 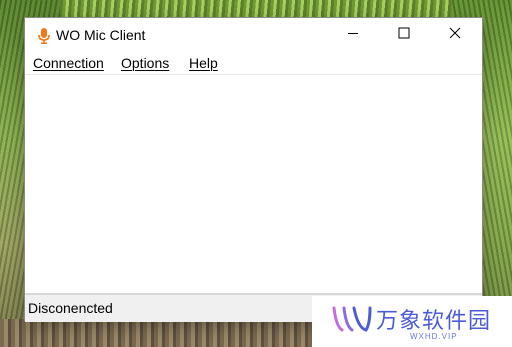 What do you see at coordinates (203, 63) in the screenshot?
I see `menu-help: Help` at bounding box center [203, 63].